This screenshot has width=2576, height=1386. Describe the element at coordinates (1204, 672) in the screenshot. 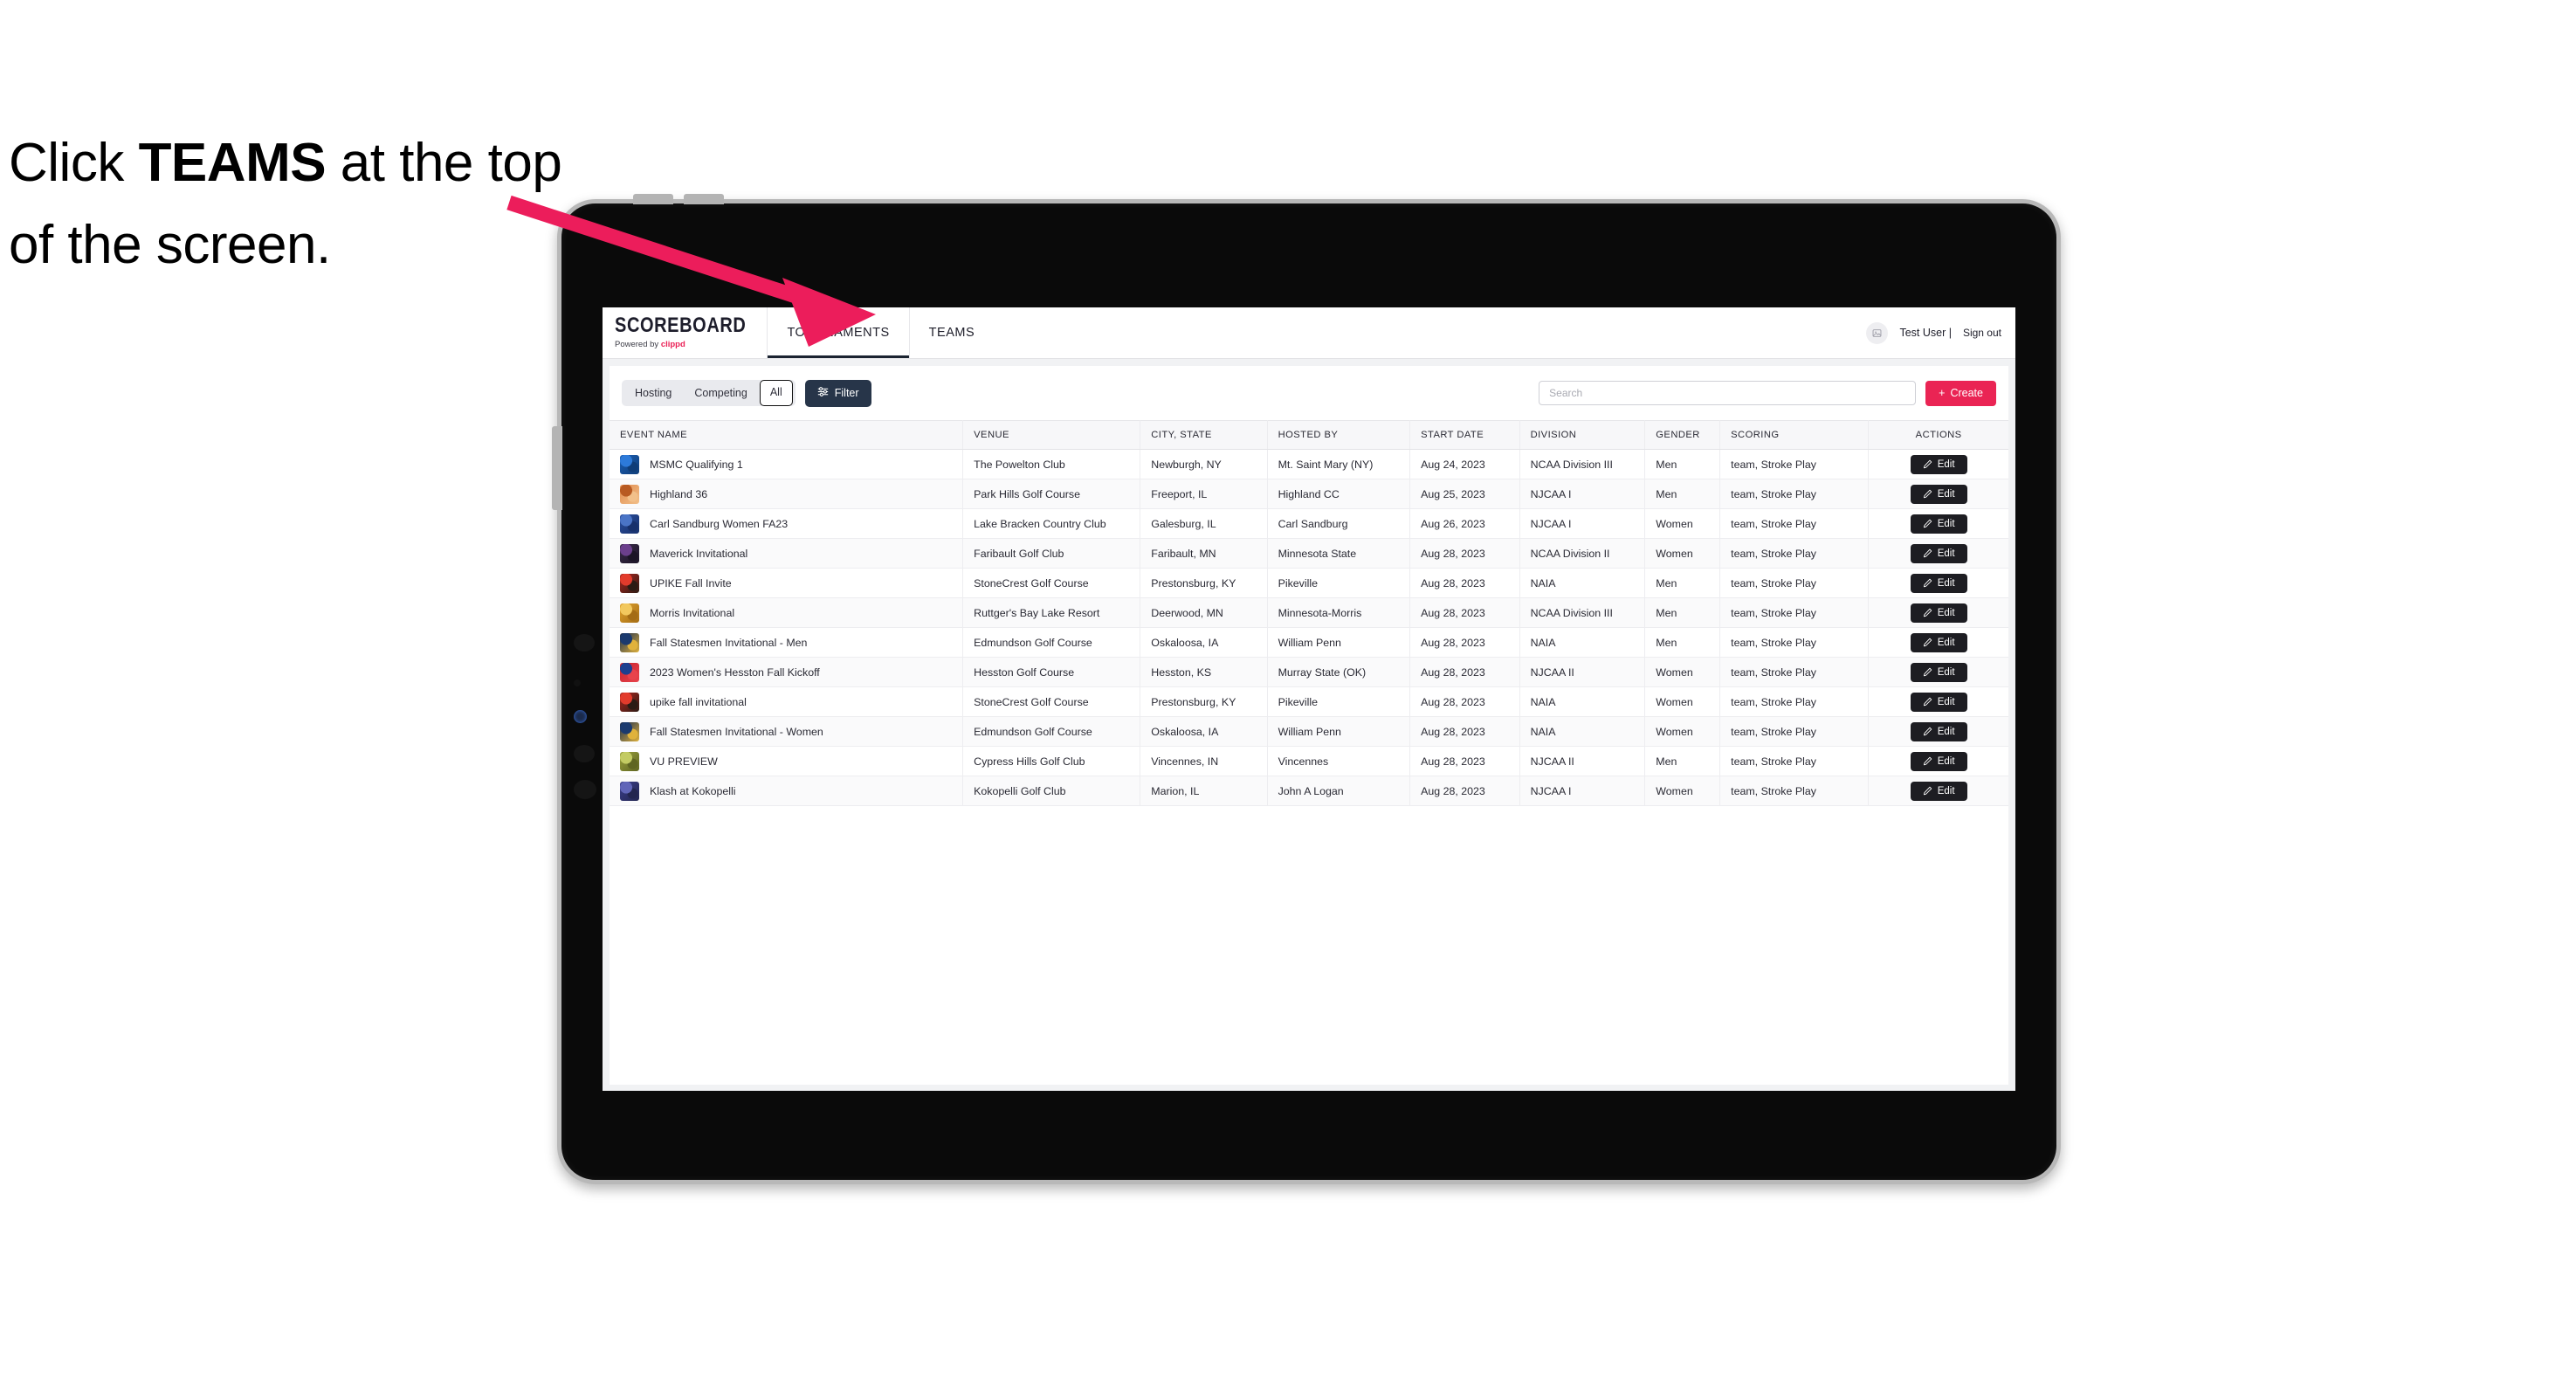

I see `cell-city-state: Hesston, KS` at that location.